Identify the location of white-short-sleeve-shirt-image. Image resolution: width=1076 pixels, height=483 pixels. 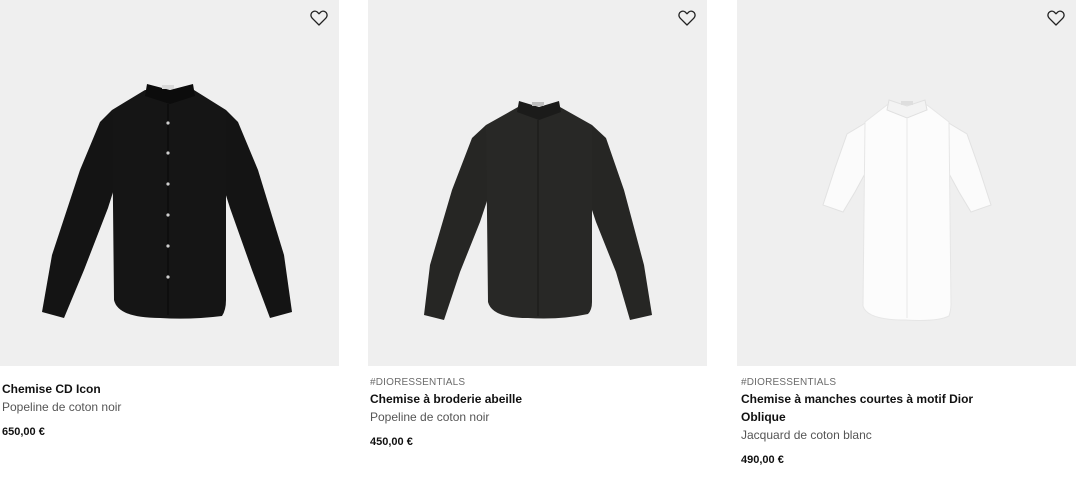
(907, 210).